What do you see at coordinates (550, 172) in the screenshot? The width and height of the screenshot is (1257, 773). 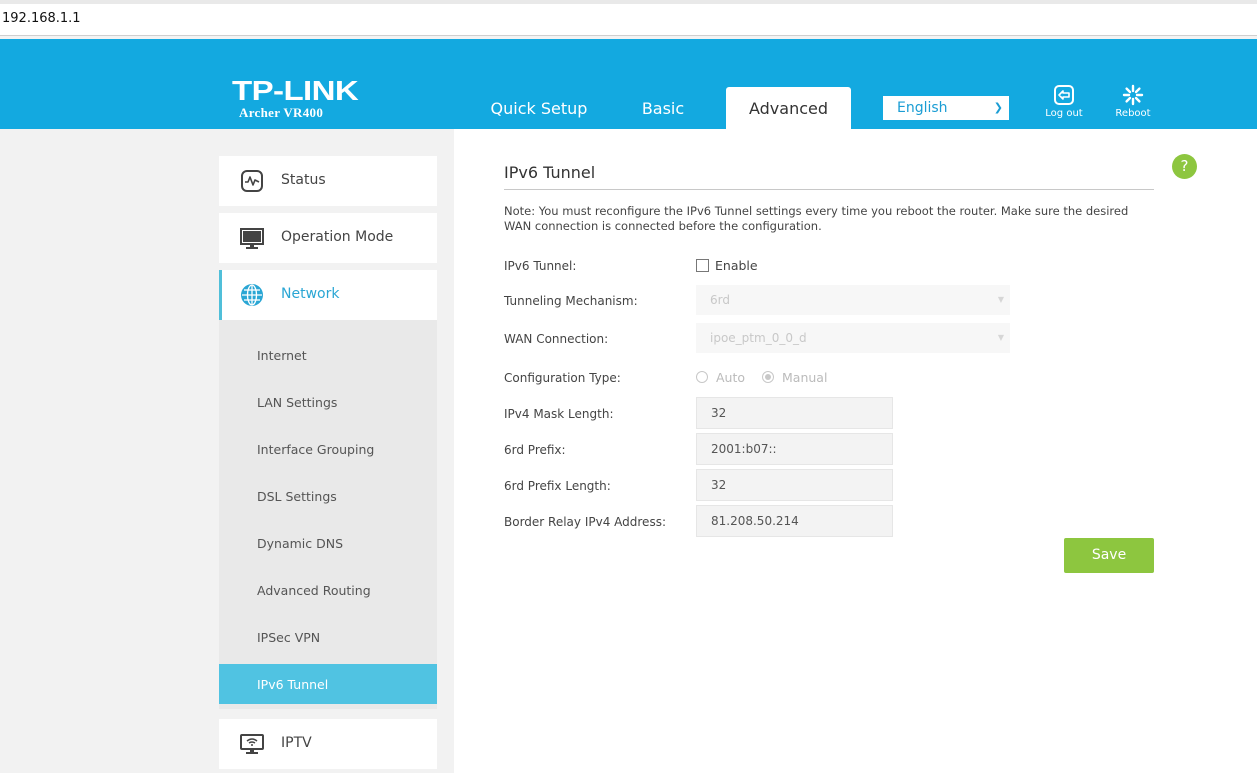 I see `page-title: IPv6 Tunnel` at bounding box center [550, 172].